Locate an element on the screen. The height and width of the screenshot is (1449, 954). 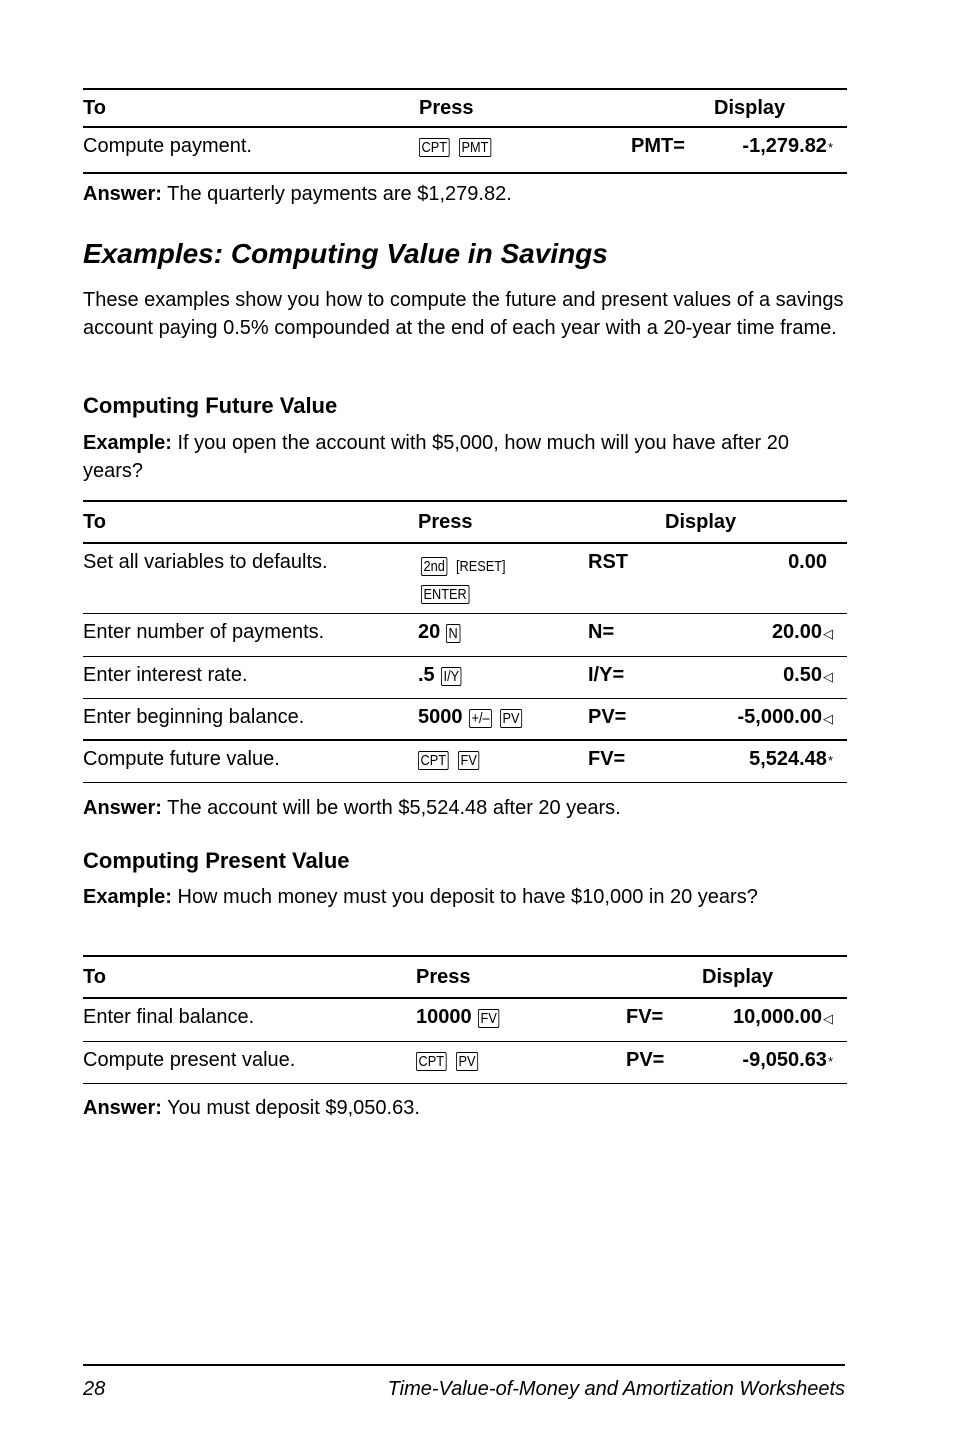
display-value: -9,050.63* is located at coordinates (787, 1060).